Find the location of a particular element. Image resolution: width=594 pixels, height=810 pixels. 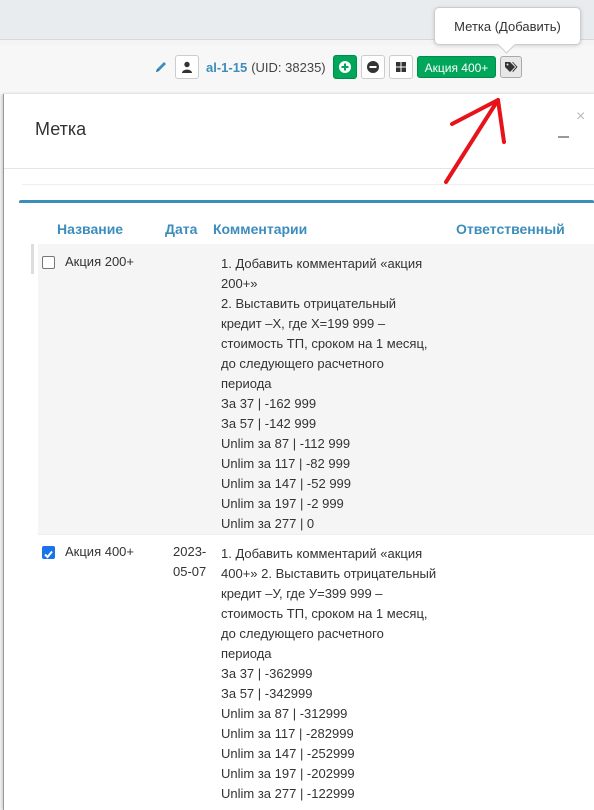

row-date-part: 2023- is located at coordinates (190, 551).